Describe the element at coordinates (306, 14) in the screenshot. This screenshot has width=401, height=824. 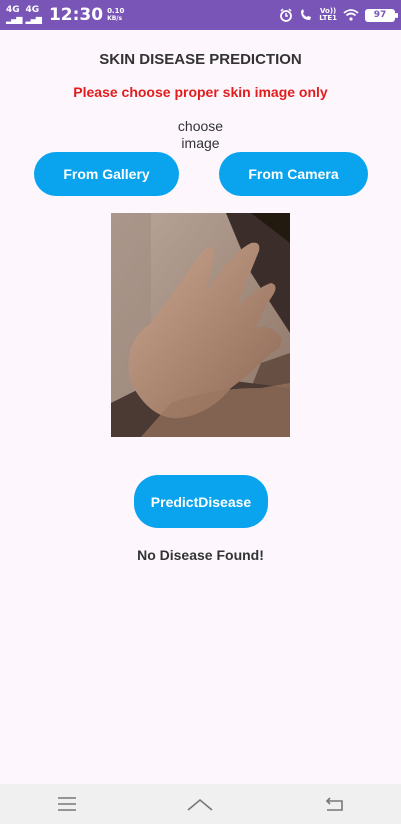
I see `wifi-call-icon` at that location.